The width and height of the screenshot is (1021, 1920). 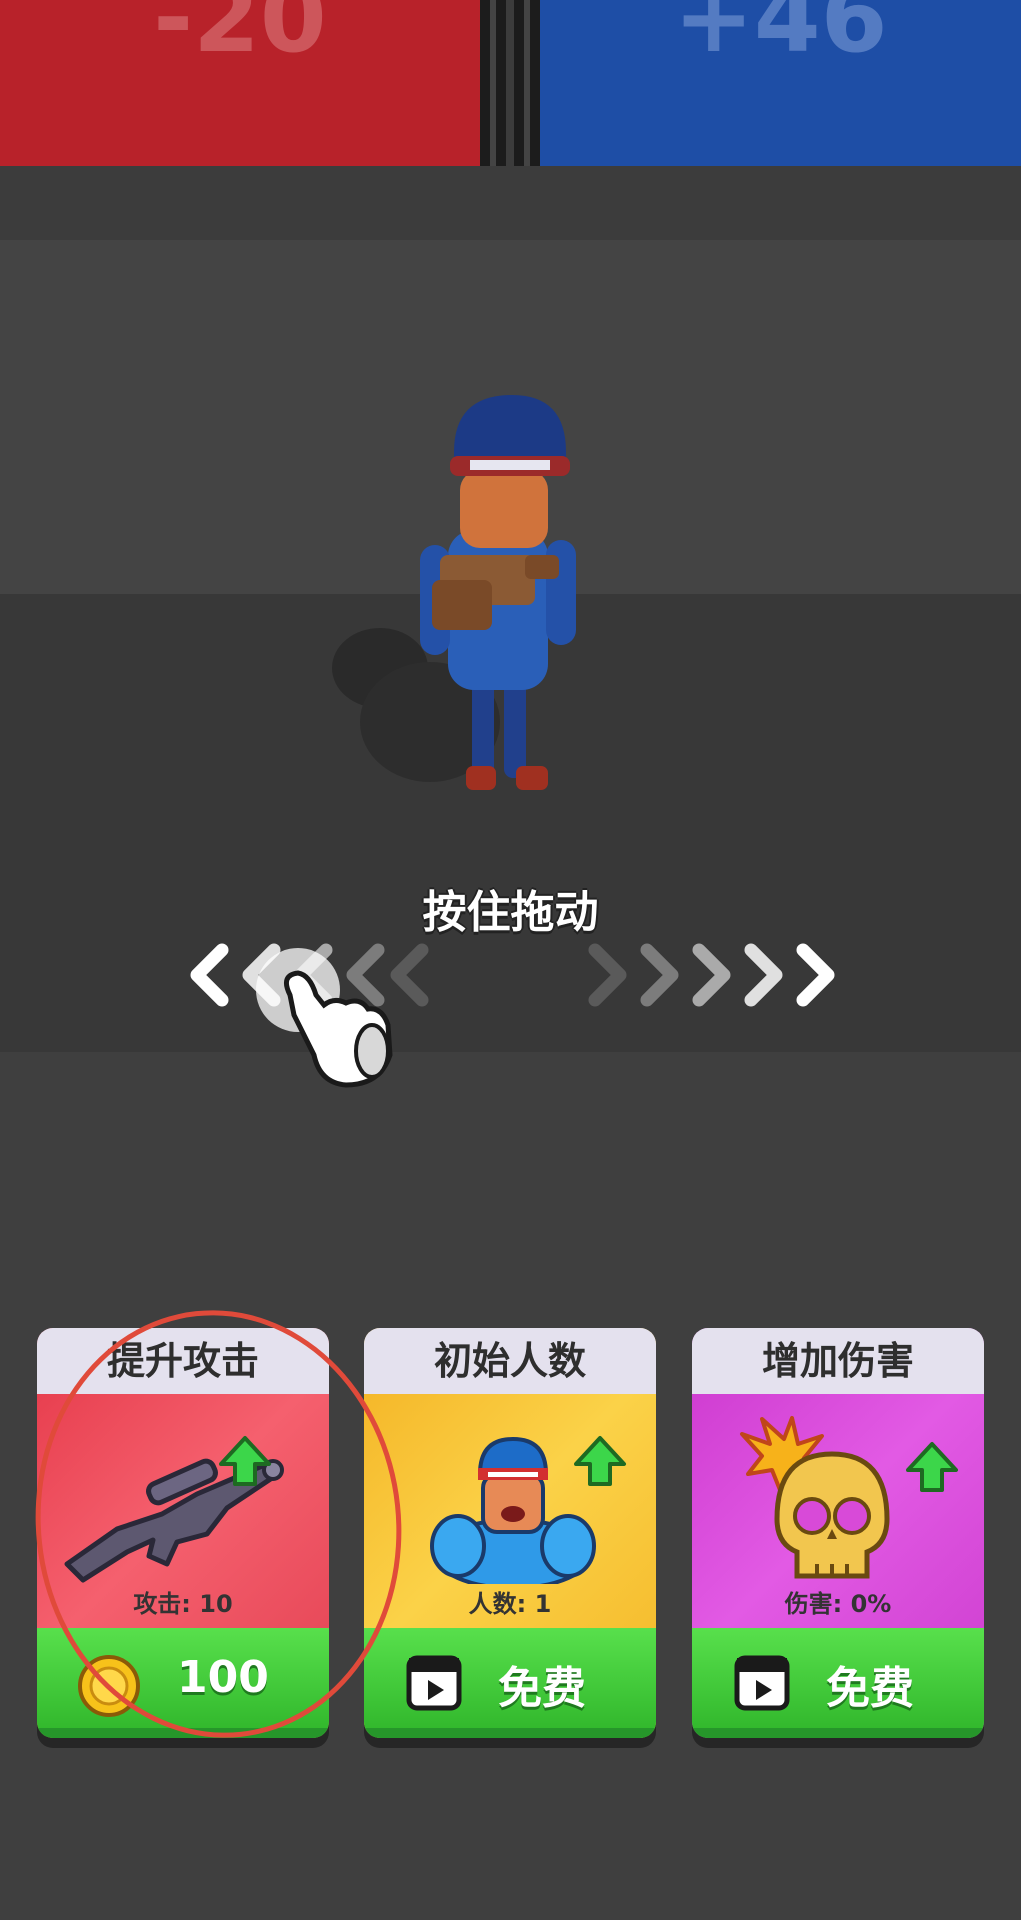 I want to click on upgrade-card-damage: 增加伤害 伤害: 0% 免费, so click(x=838, y=1533).